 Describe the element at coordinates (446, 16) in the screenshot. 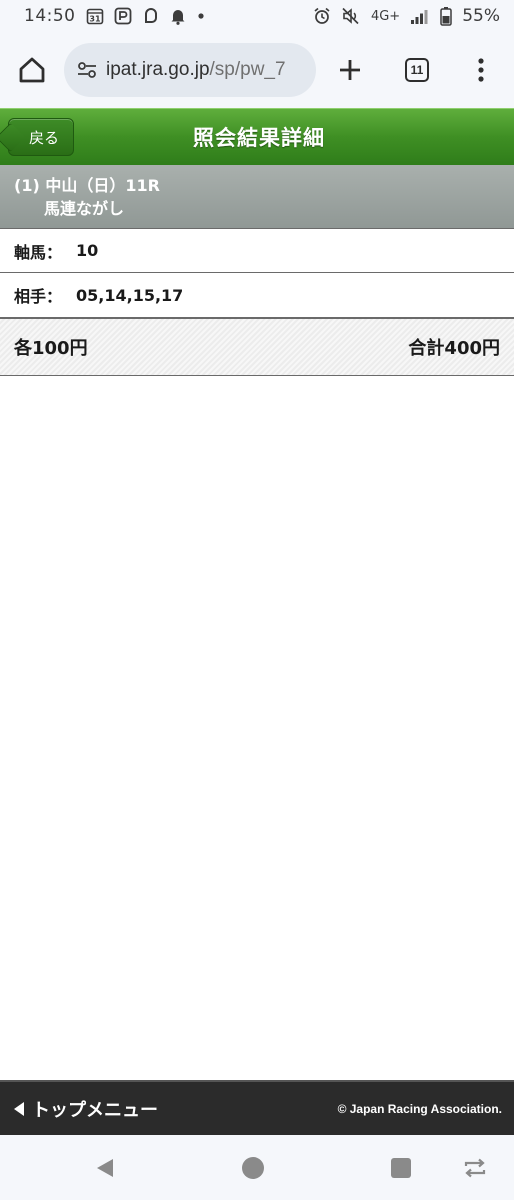

I see `battery-icon` at that location.